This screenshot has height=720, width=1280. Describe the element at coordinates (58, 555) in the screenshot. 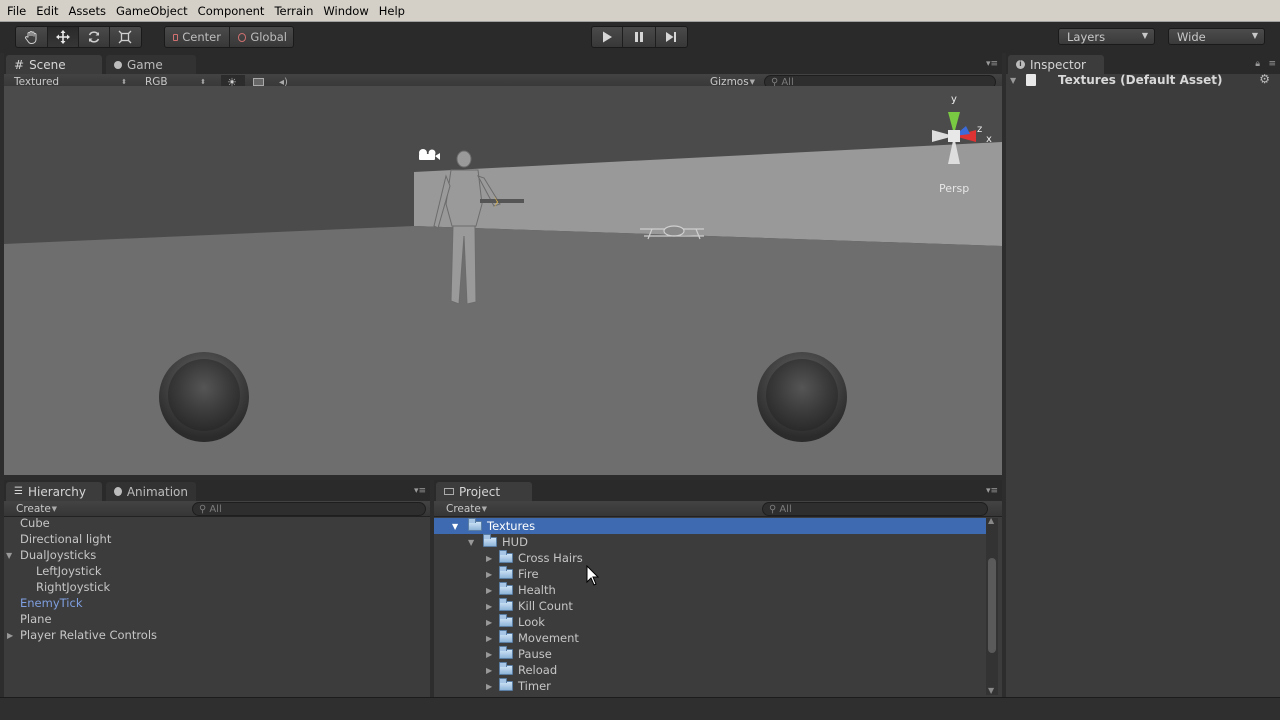

I see `hierarchy-item-dualjoysticks: DualJoysticks` at that location.